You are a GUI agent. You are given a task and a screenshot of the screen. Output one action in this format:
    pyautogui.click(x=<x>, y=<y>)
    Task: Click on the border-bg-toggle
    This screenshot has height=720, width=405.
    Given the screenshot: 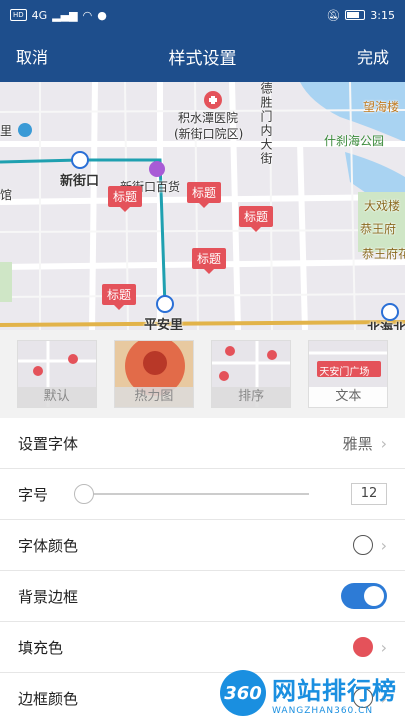 What is the action you would take?
    pyautogui.click(x=364, y=596)
    